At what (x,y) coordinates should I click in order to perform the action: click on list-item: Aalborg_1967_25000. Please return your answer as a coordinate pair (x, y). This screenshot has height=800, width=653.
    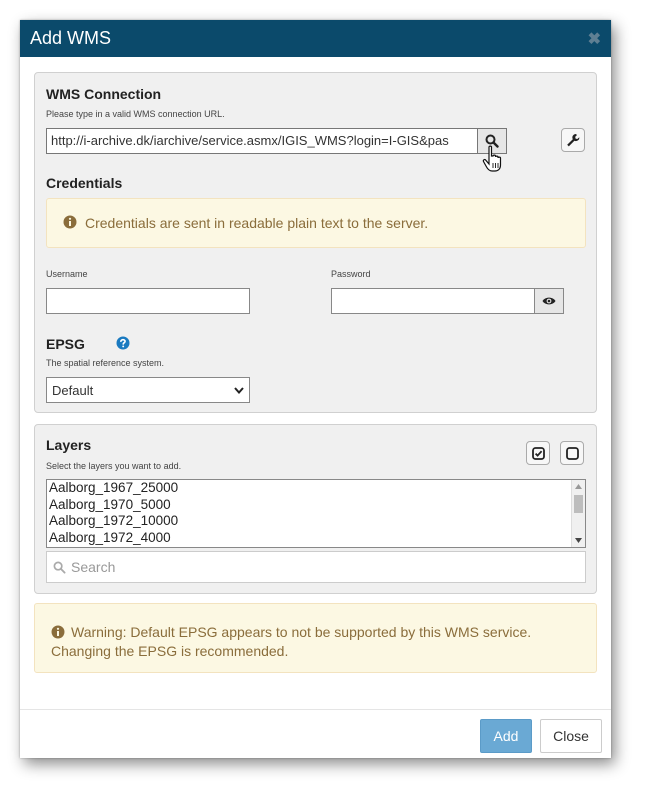
    Looking at the image, I should click on (316, 488).